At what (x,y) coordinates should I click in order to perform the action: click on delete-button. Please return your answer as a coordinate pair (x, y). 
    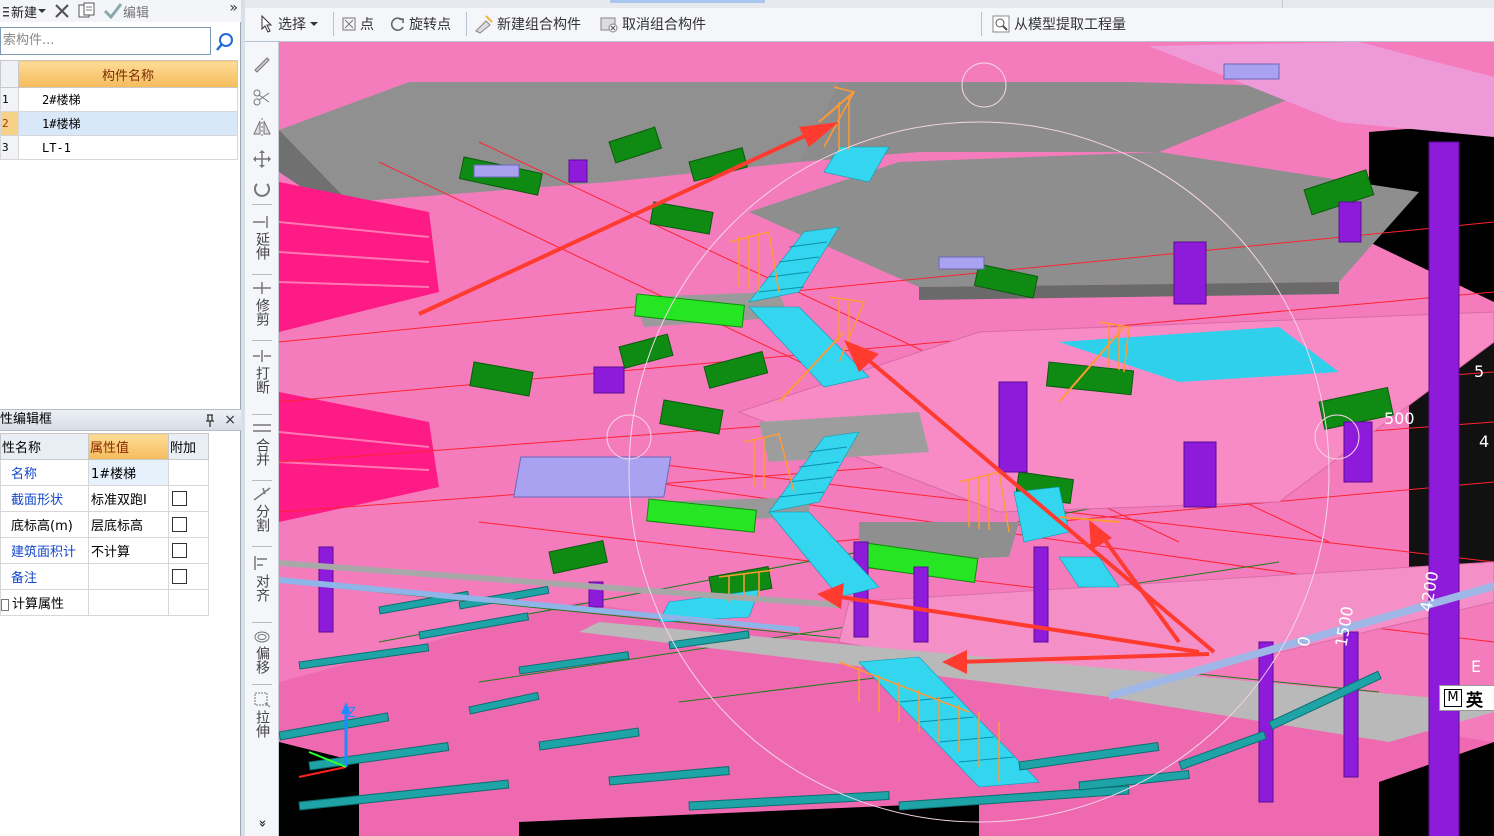
    Looking at the image, I should click on (62, 11).